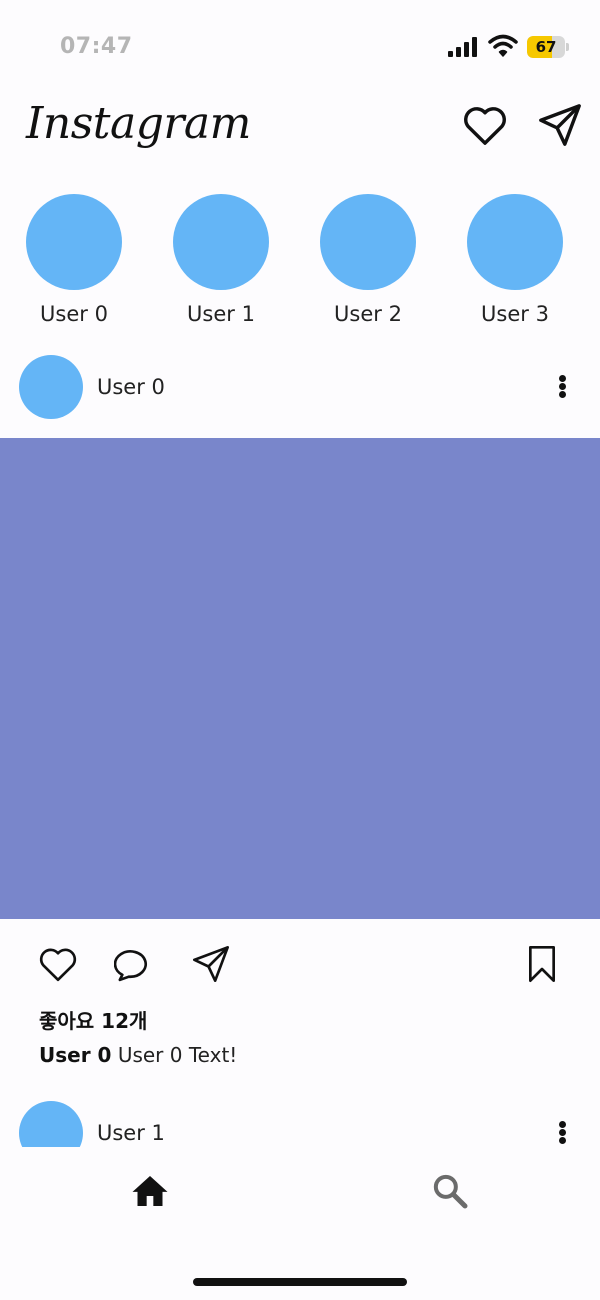 This screenshot has width=600, height=1300. I want to click on battery-level: 67, so click(546, 47).